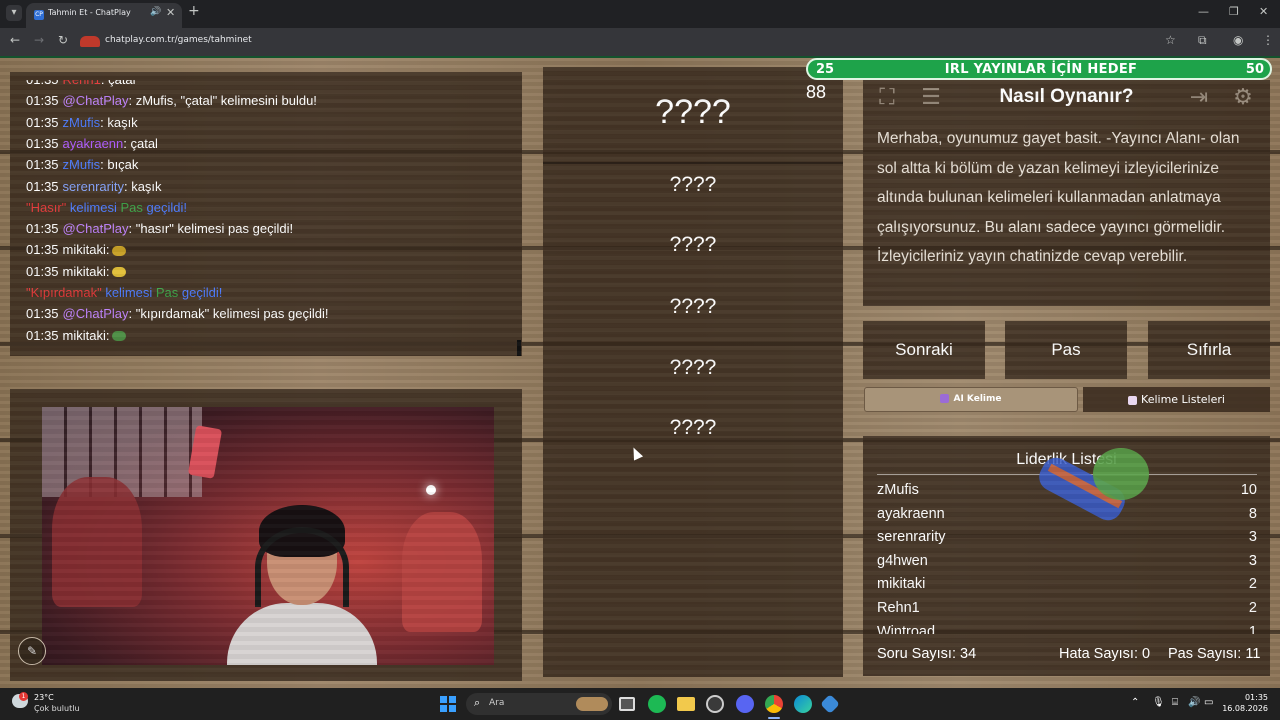 The height and width of the screenshot is (720, 1280). I want to click on browser-tabbar: ▾ CP Tahmin Et - ChatPlay 🔊 ✕ + — ❐ ✕, so click(640, 14).